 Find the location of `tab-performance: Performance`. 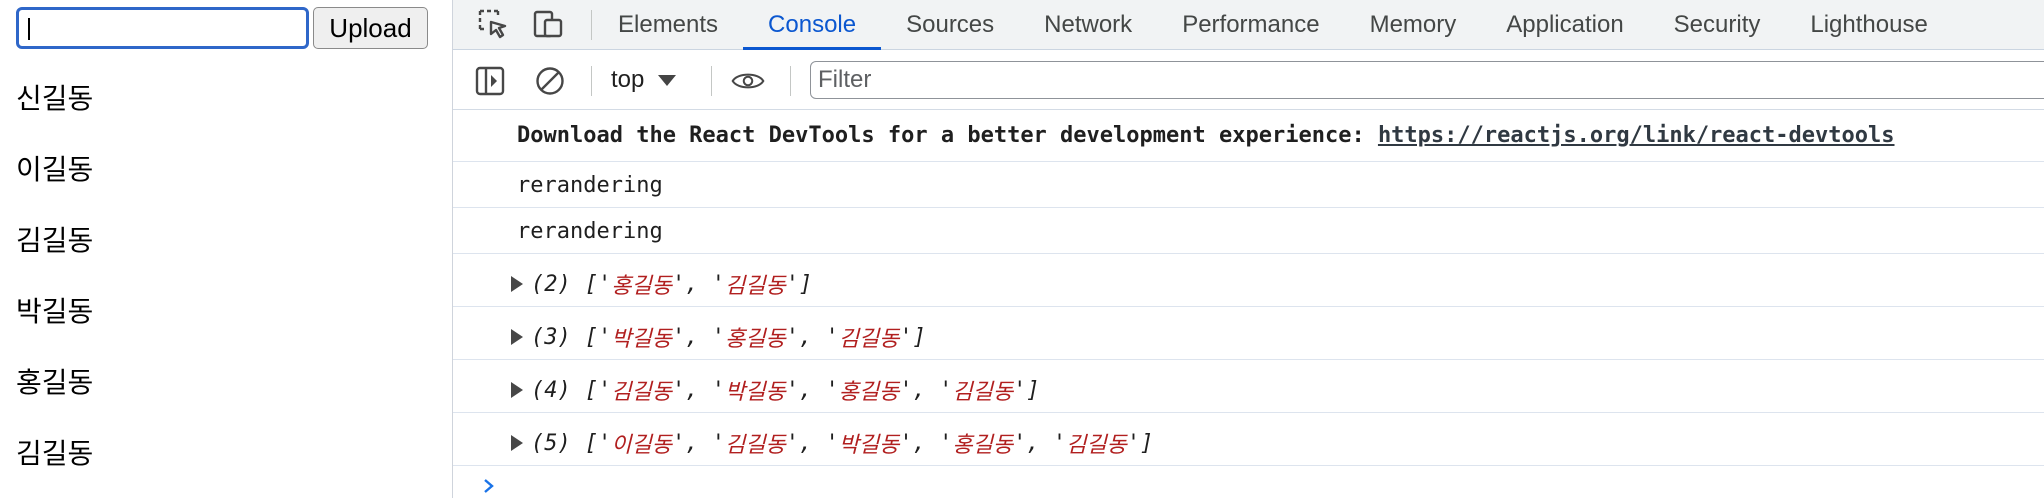

tab-performance: Performance is located at coordinates (1250, 25).